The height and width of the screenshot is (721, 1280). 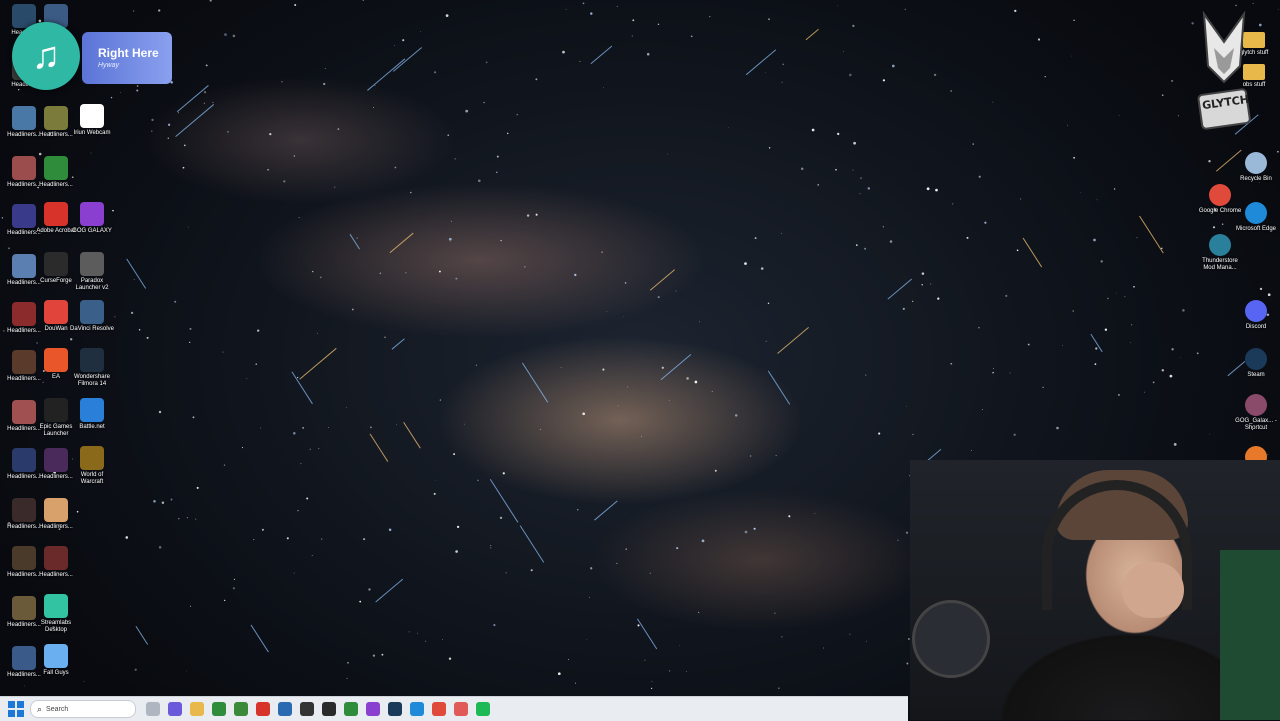 What do you see at coordinates (57, 709) in the screenshot?
I see `search-placeholder: Search` at bounding box center [57, 709].